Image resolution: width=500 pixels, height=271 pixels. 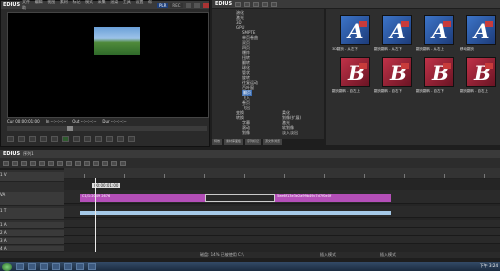 What do you see at coordinates (107, 128) in the screenshot?
I see `position-slider` at bounding box center [107, 128].